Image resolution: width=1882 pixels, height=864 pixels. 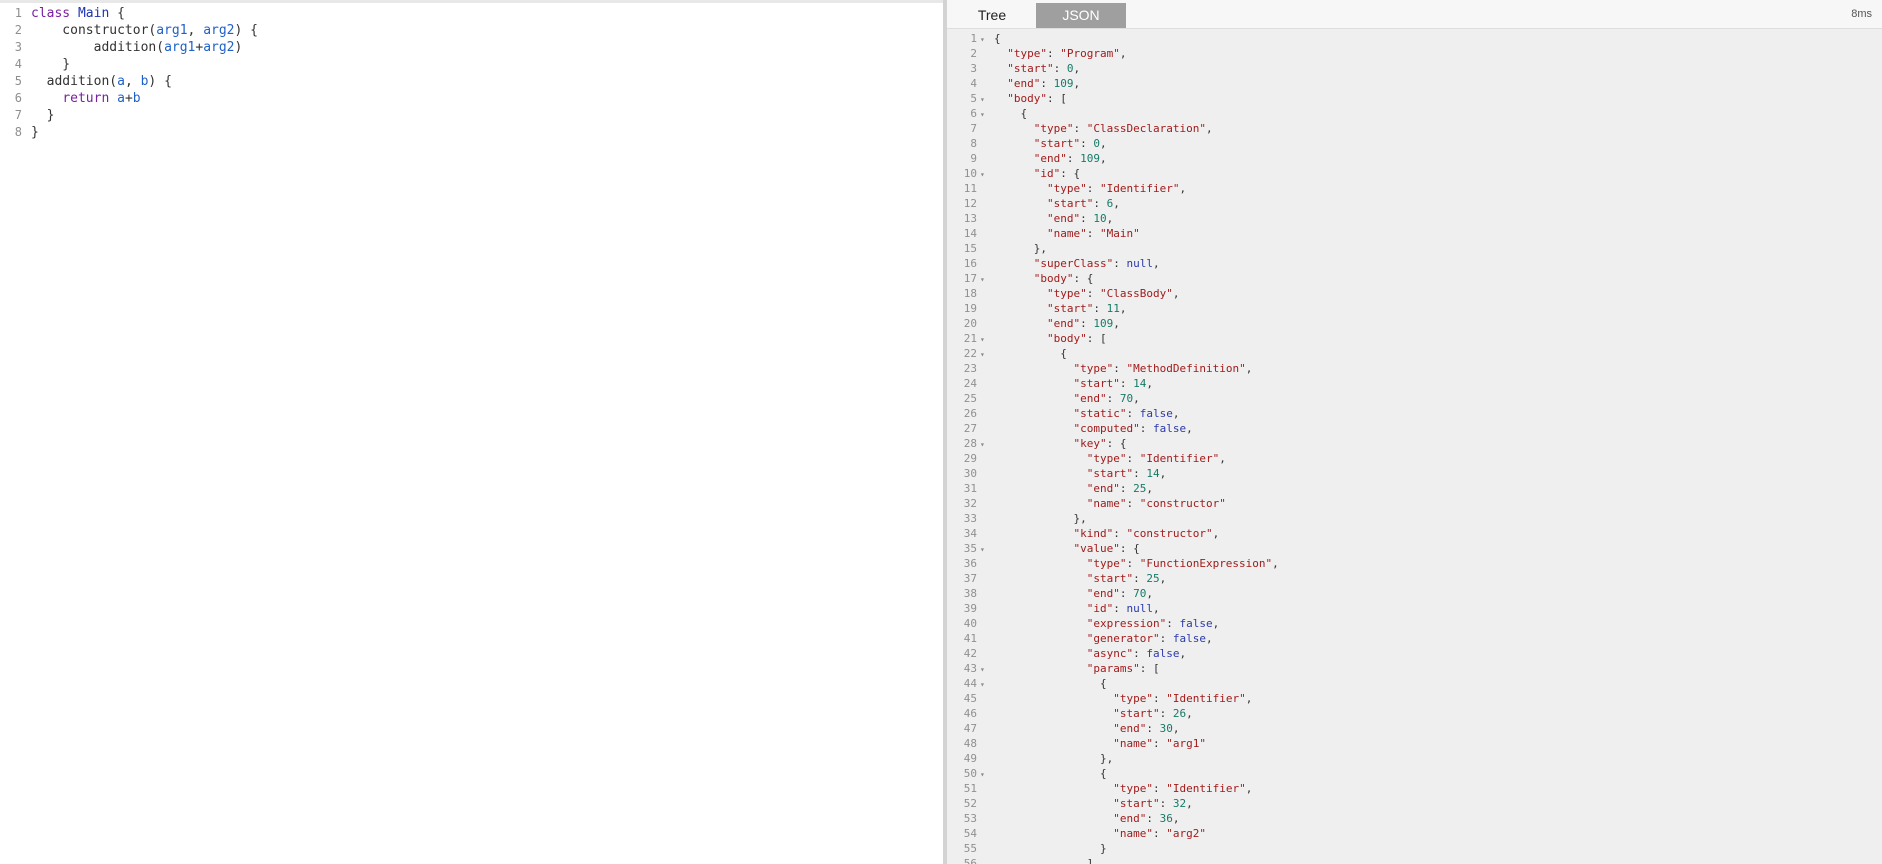 I want to click on json-line-number: 7, so click(x=973, y=128).